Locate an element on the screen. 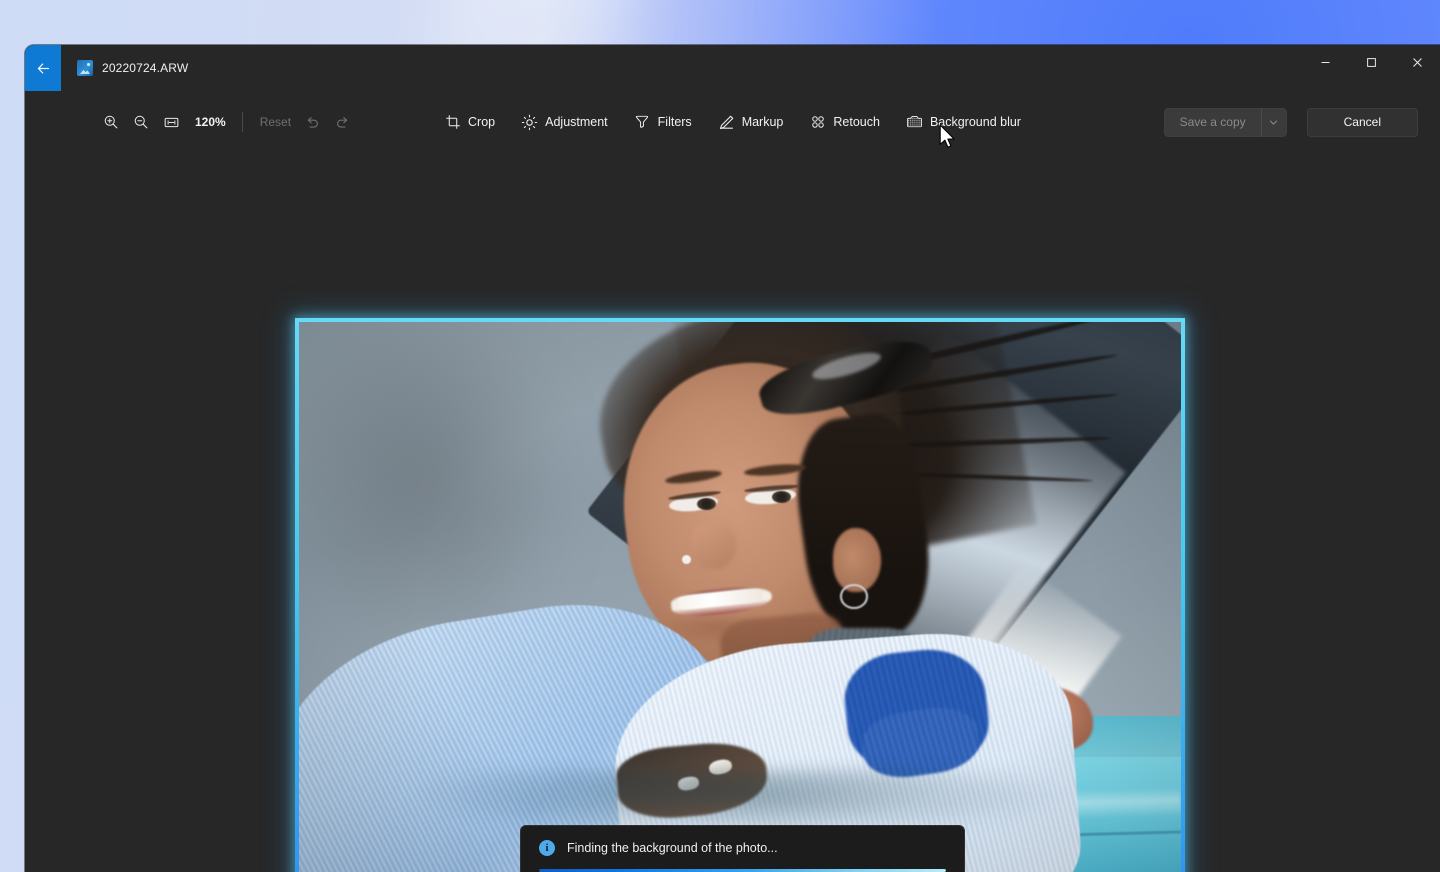 This screenshot has width=1440, height=872. tool-crop-label: Crop is located at coordinates (482, 122).